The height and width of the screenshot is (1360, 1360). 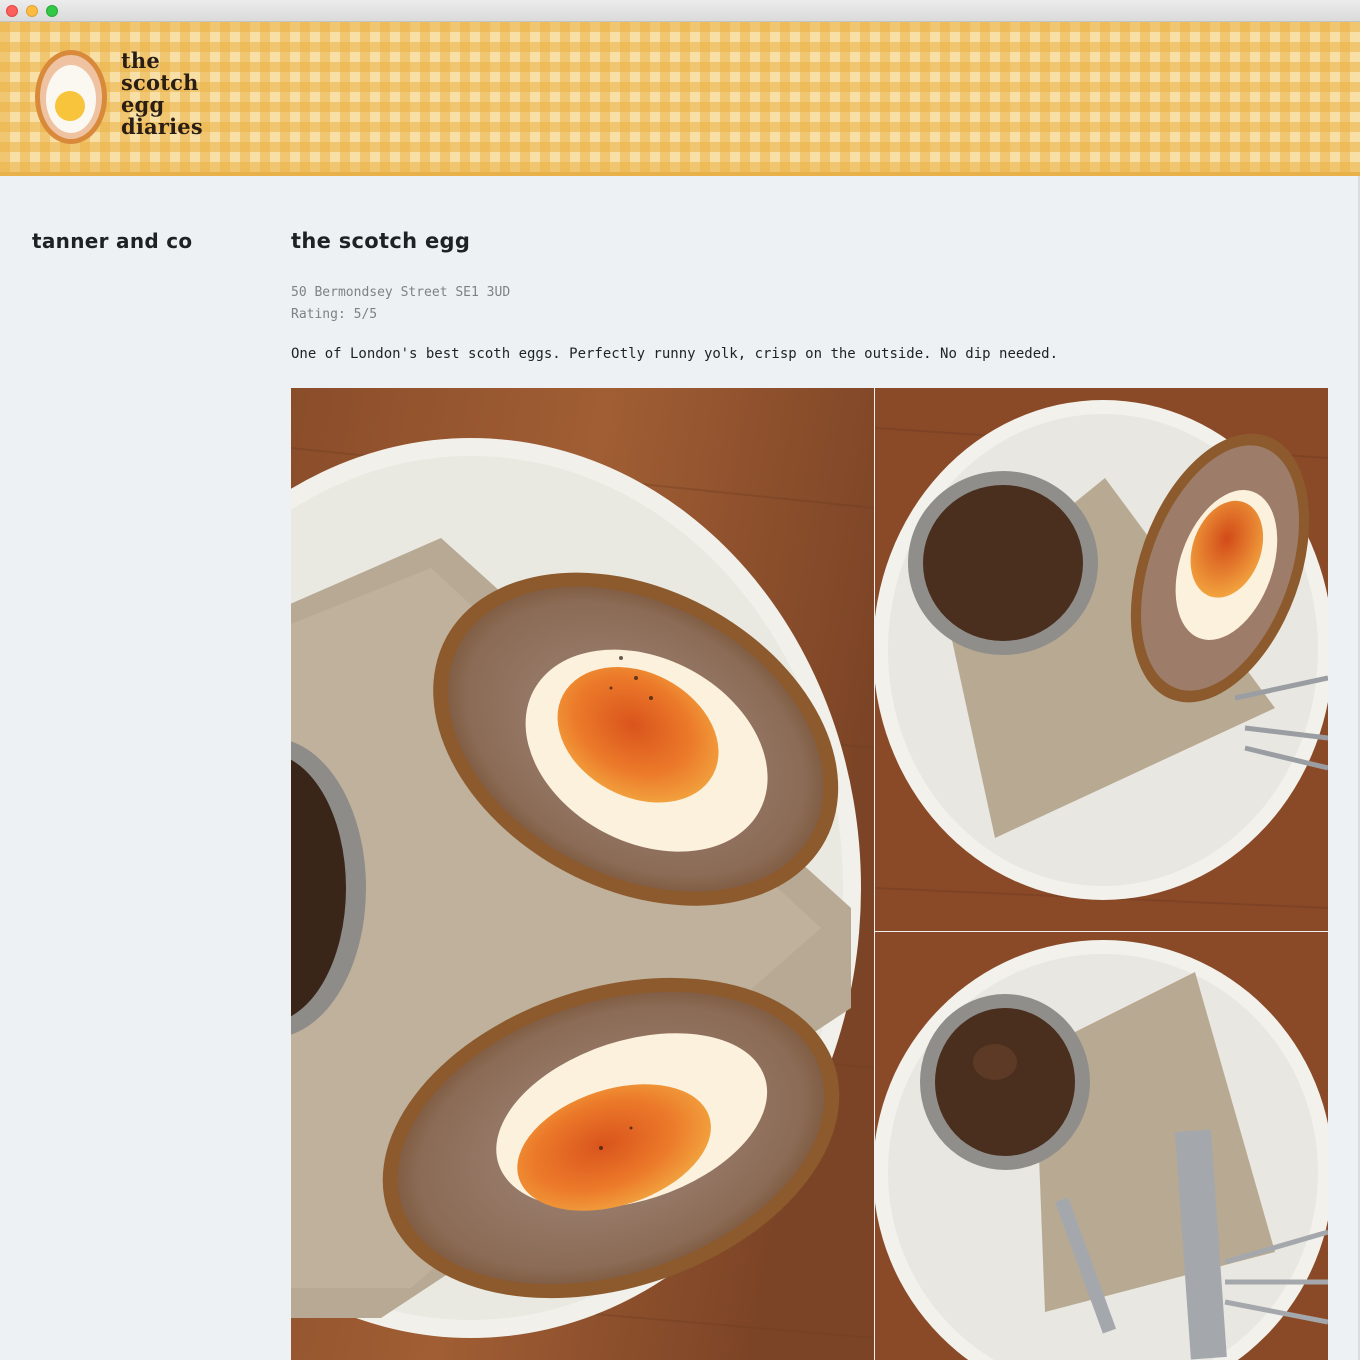 I want to click on site-header: the scotch egg diaries, so click(x=680, y=99).